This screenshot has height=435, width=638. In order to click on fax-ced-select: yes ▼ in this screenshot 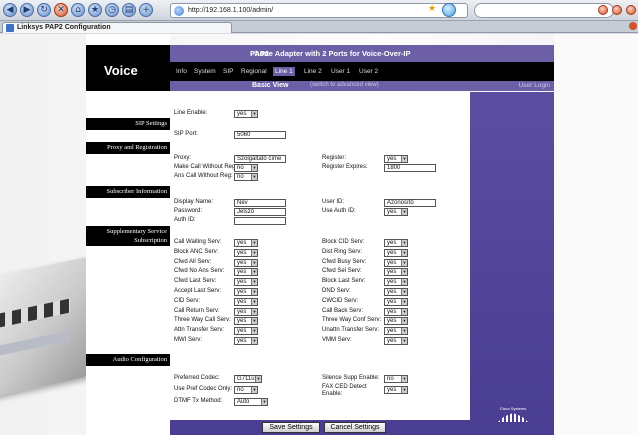, I will do `click(396, 390)`.